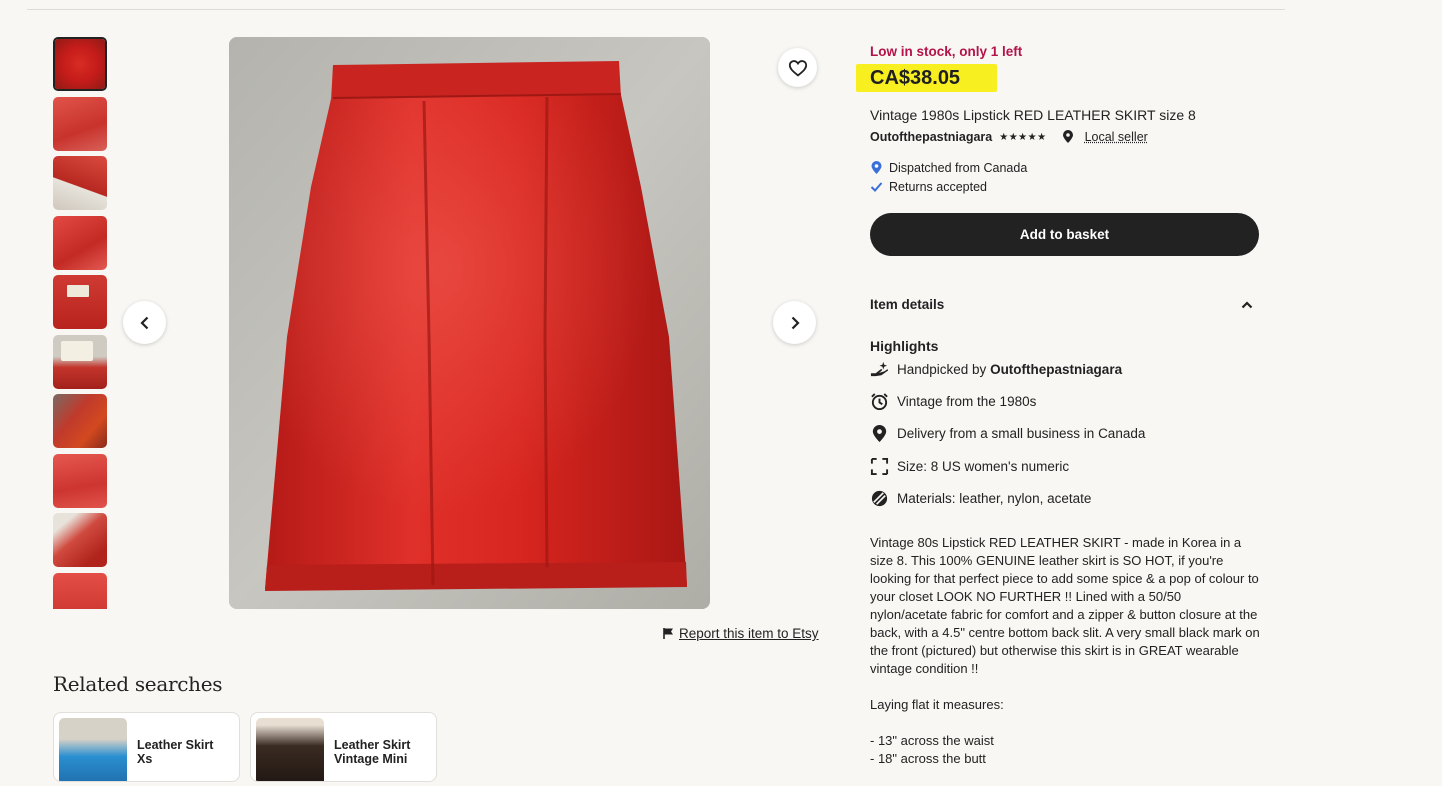 The height and width of the screenshot is (786, 1442). I want to click on highlights-heading: Highlights, so click(904, 346).